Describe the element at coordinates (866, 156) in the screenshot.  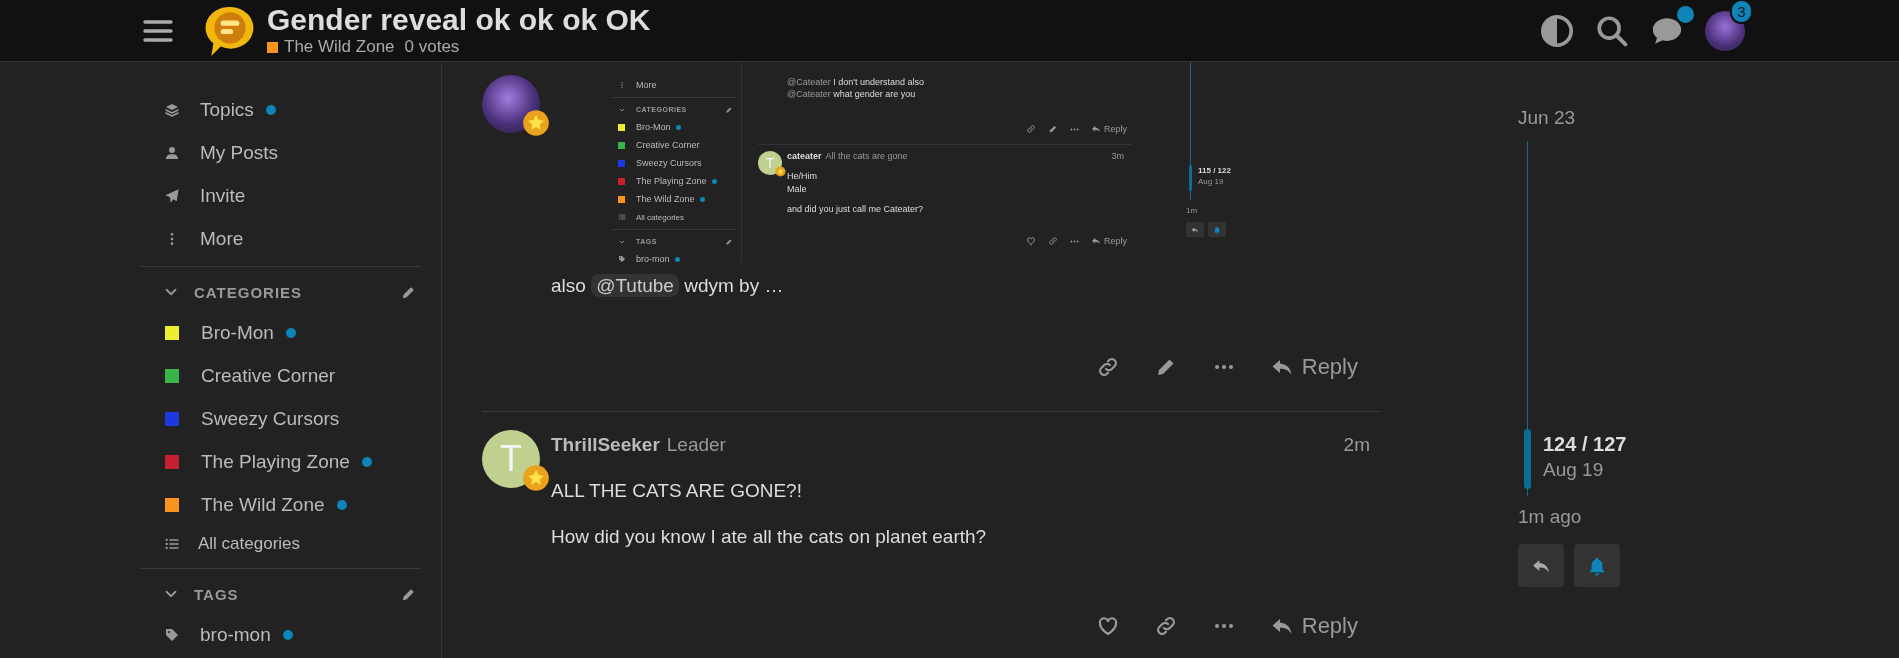
I see `user-title: All the cats are gone` at that location.